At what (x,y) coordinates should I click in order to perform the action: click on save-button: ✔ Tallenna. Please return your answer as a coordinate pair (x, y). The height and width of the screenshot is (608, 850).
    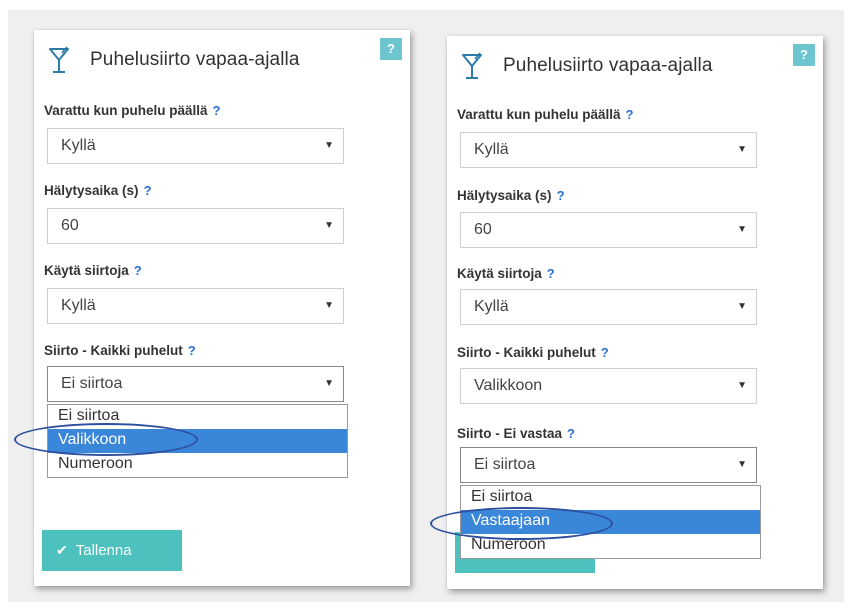
    Looking at the image, I should click on (112, 550).